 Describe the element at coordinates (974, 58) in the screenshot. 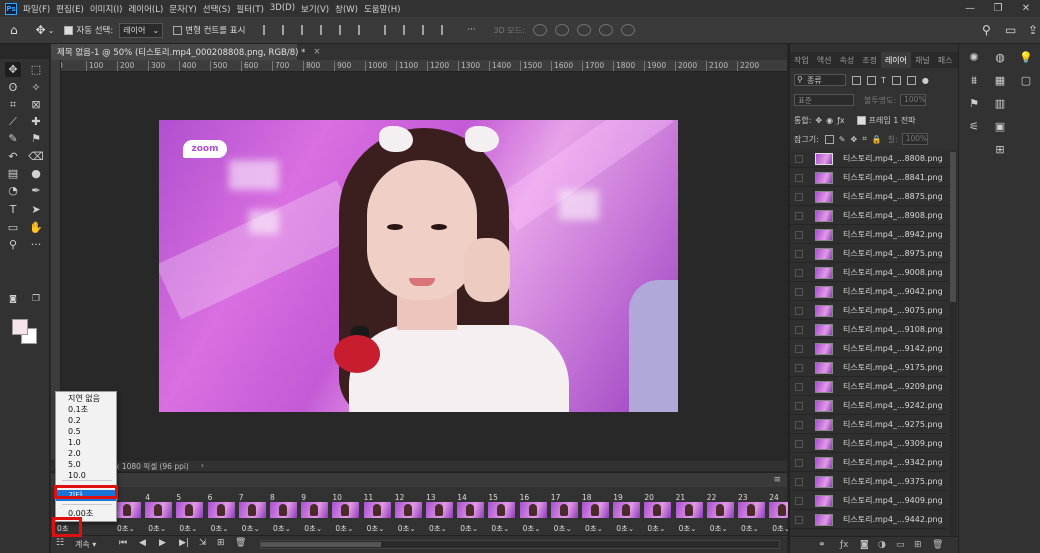

I see `brush-settings-icon: ✺` at that location.